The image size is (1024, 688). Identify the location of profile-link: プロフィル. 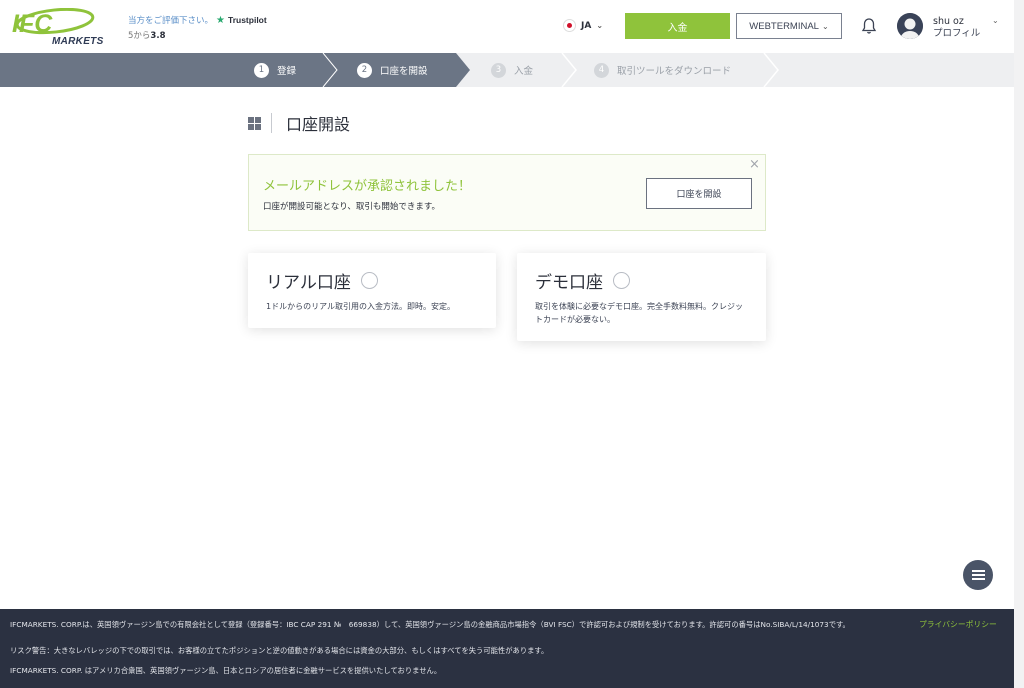
(956, 34).